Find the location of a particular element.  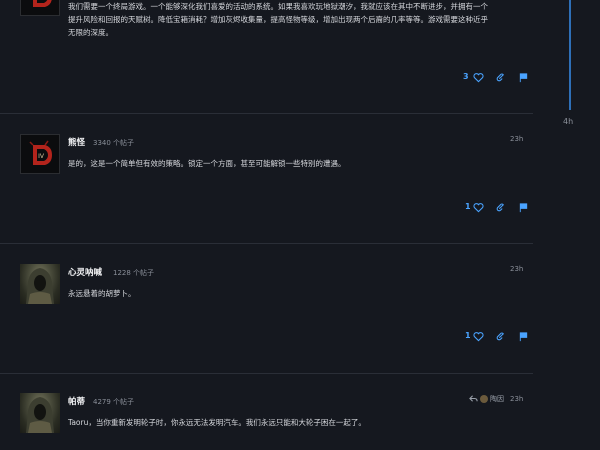

post-body-line: 无限的深度。 is located at coordinates (90, 32).